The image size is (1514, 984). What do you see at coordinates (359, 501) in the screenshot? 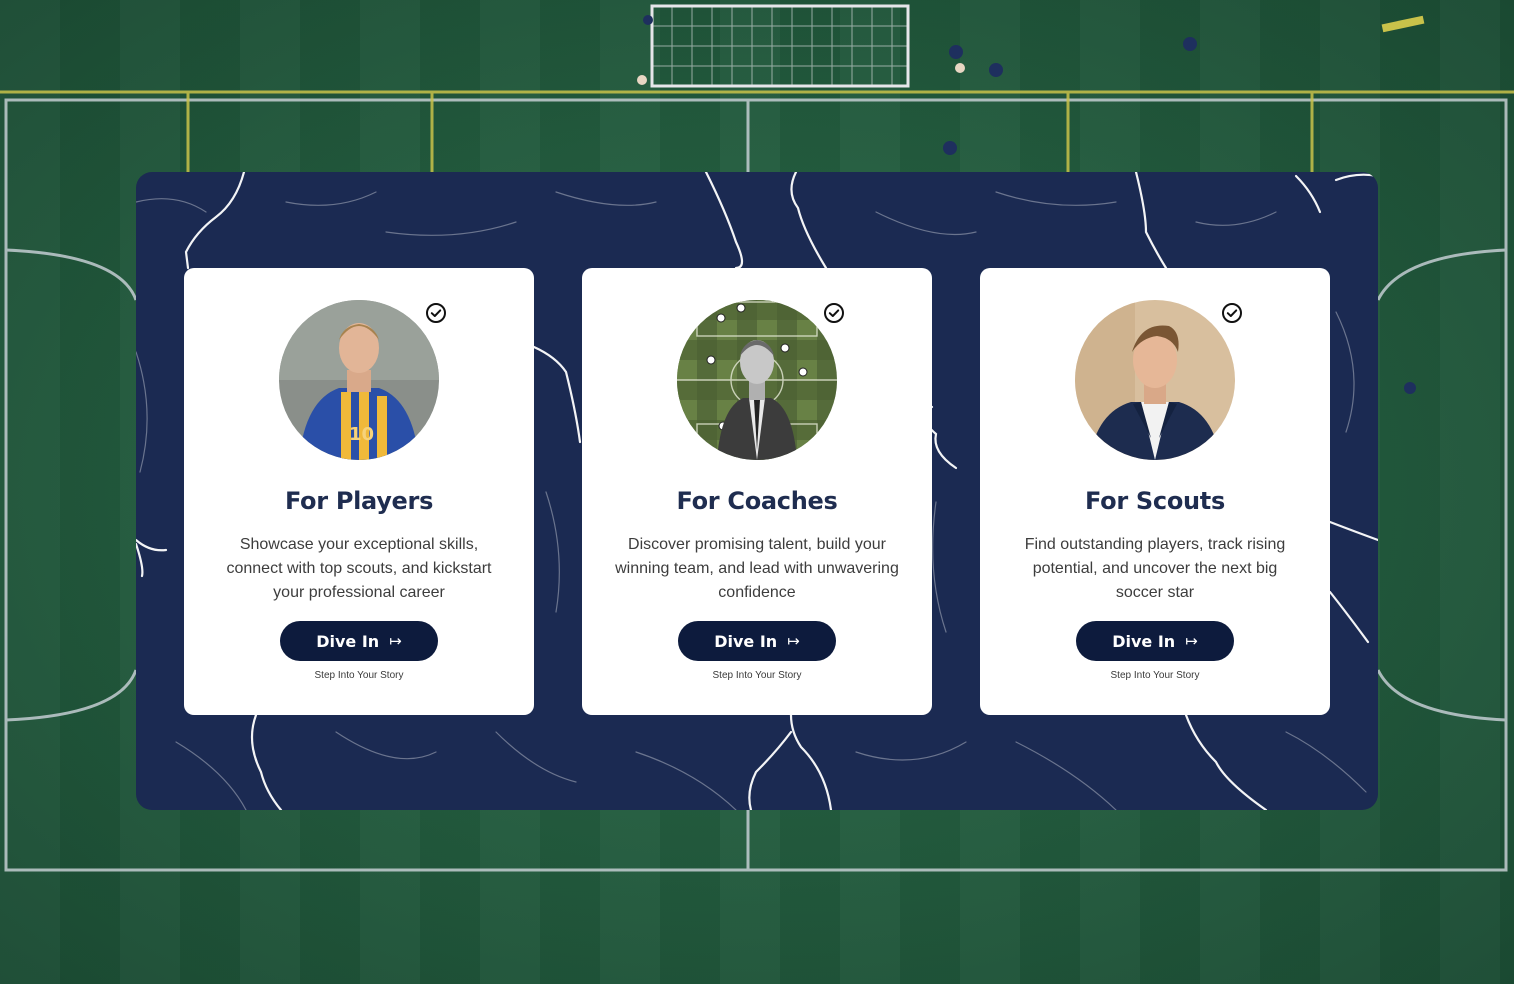
I see `card-title: For Players` at bounding box center [359, 501].